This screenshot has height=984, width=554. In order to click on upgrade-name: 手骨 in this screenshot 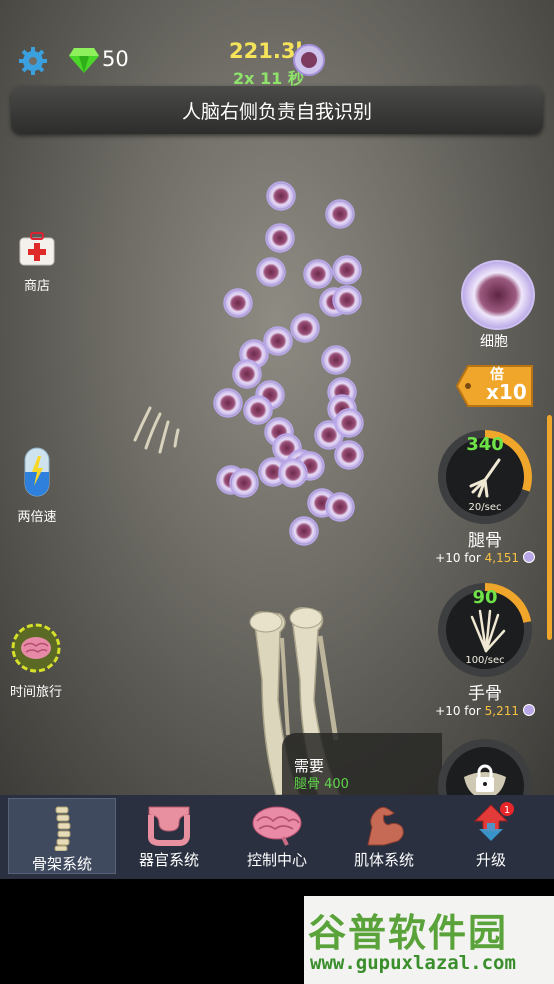, I will do `click(485, 694)`.